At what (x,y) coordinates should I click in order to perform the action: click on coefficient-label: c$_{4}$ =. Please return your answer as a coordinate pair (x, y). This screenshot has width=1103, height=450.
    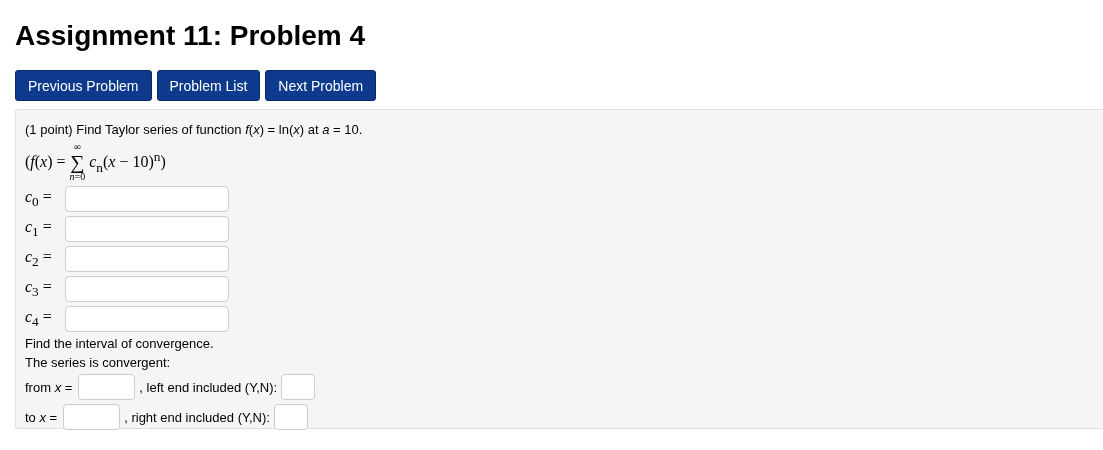
    Looking at the image, I should click on (39, 319).